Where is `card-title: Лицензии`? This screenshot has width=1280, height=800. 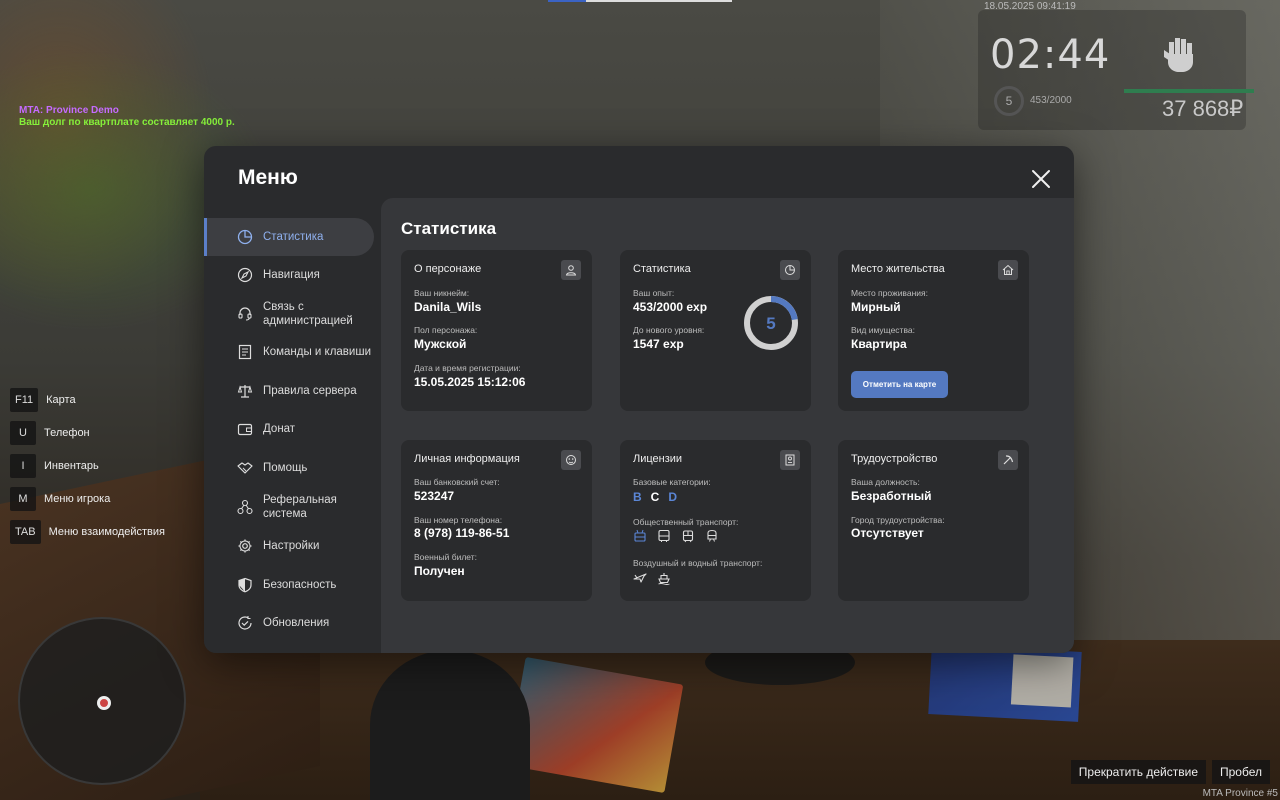 card-title: Лицензии is located at coordinates (658, 459).